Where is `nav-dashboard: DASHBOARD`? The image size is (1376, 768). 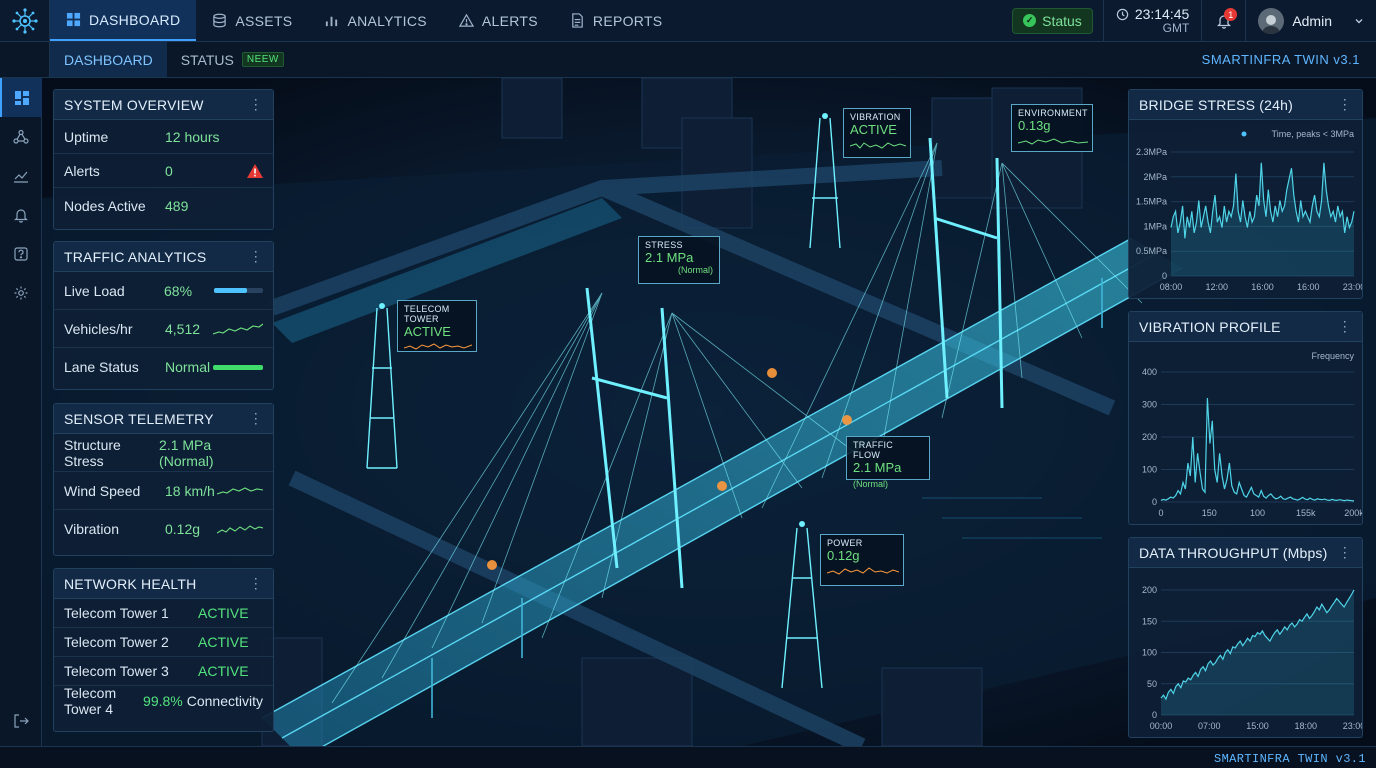 nav-dashboard: DASHBOARD is located at coordinates (123, 20).